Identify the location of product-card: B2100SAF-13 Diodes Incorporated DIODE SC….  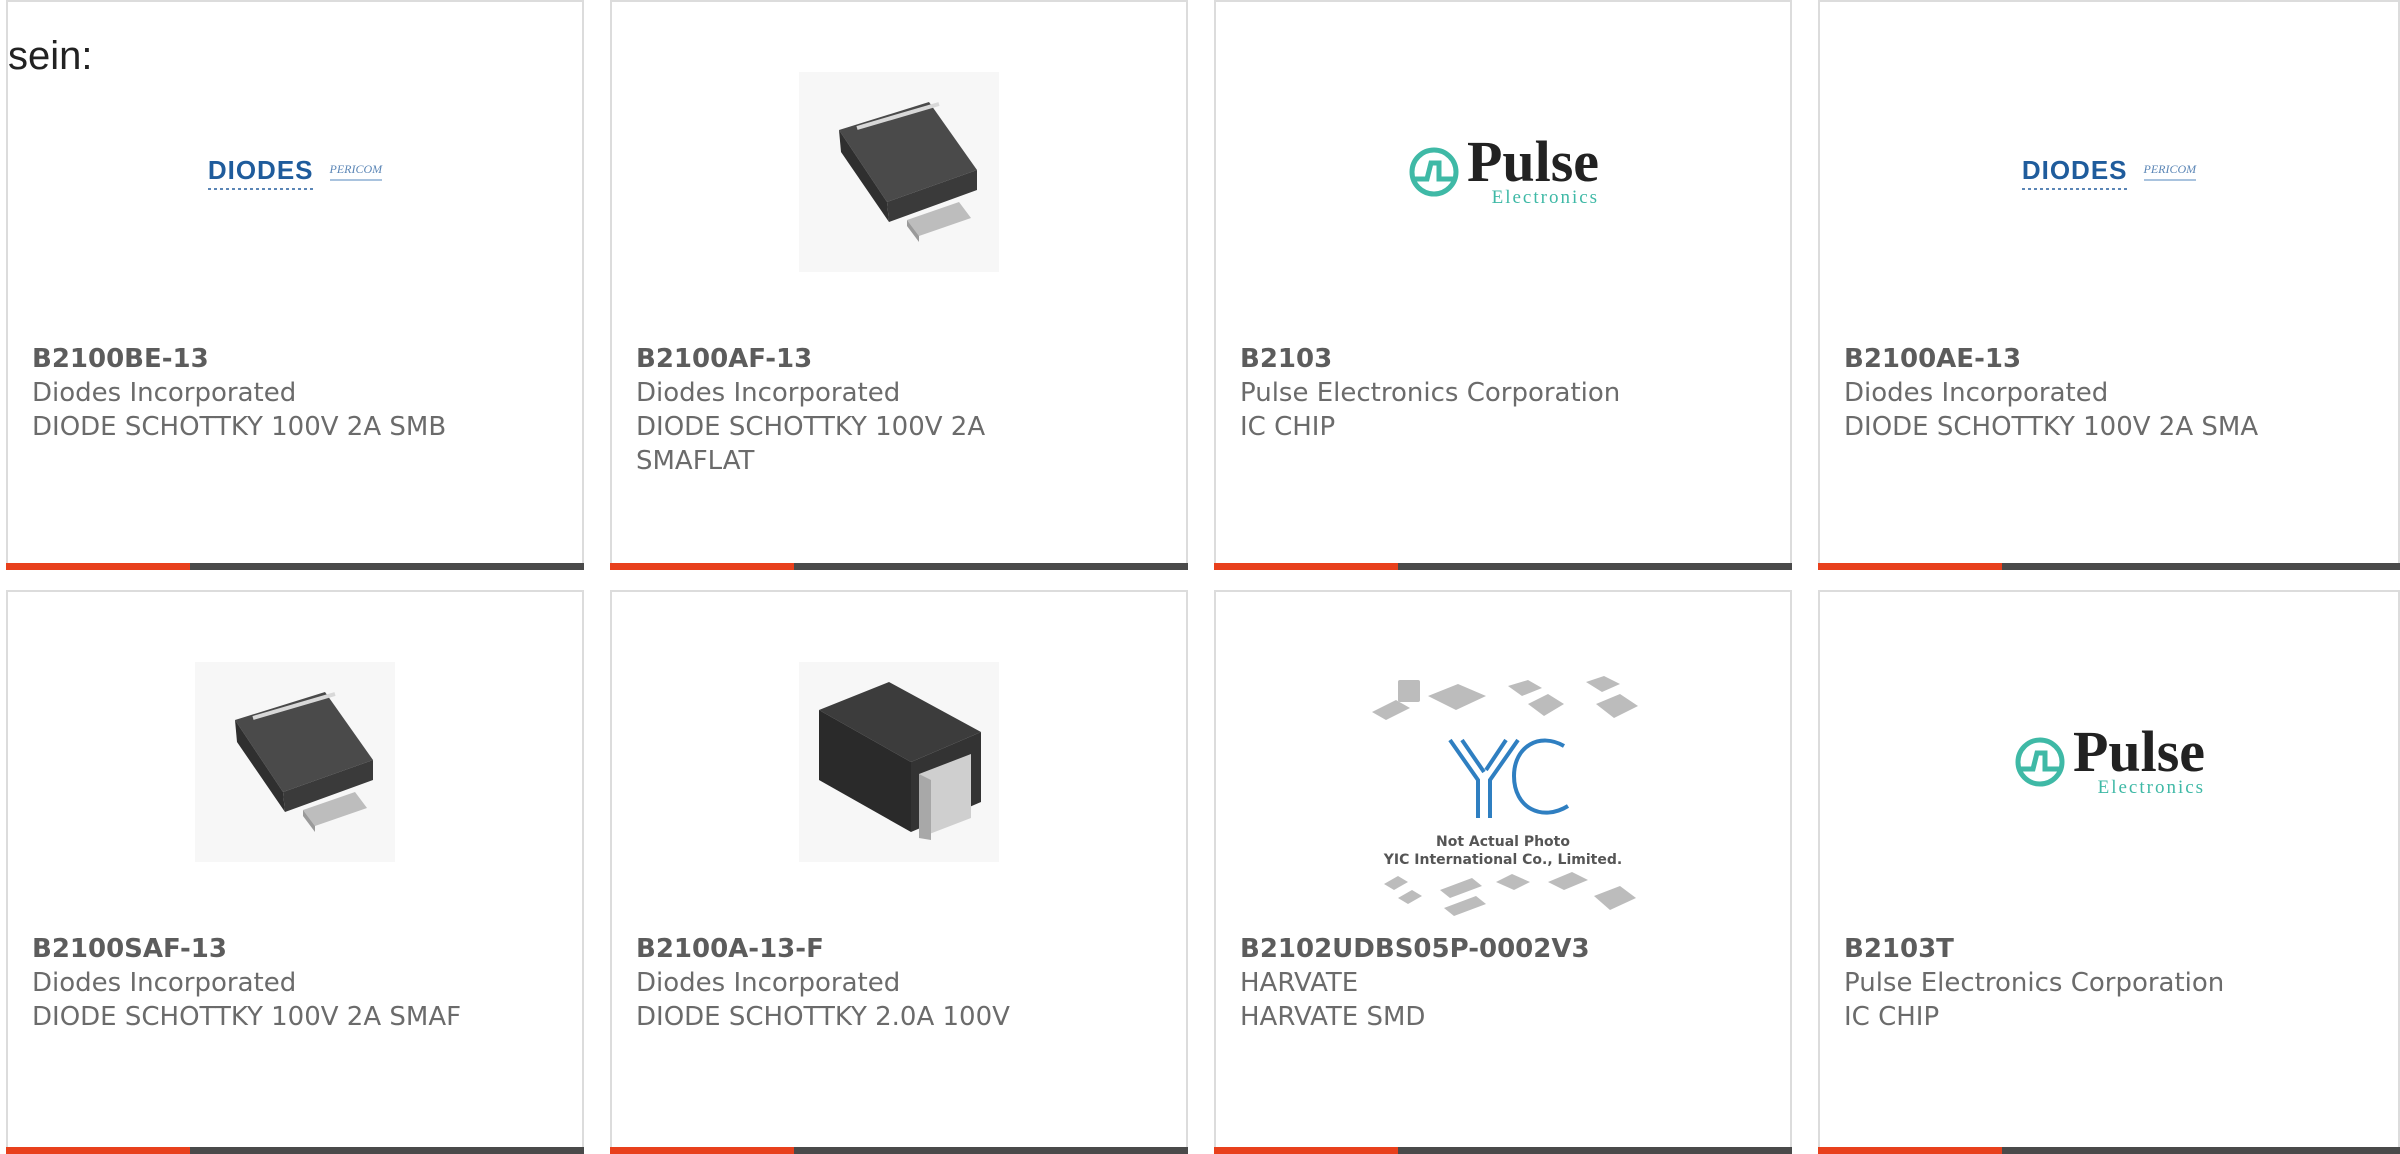
(295, 872).